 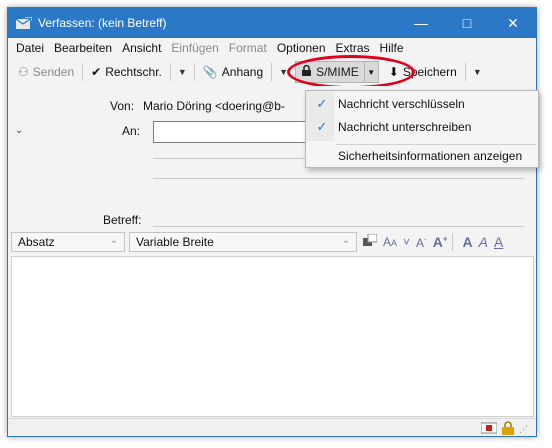 I want to click on checkmark-icon: ✔, so click(x=96, y=72).